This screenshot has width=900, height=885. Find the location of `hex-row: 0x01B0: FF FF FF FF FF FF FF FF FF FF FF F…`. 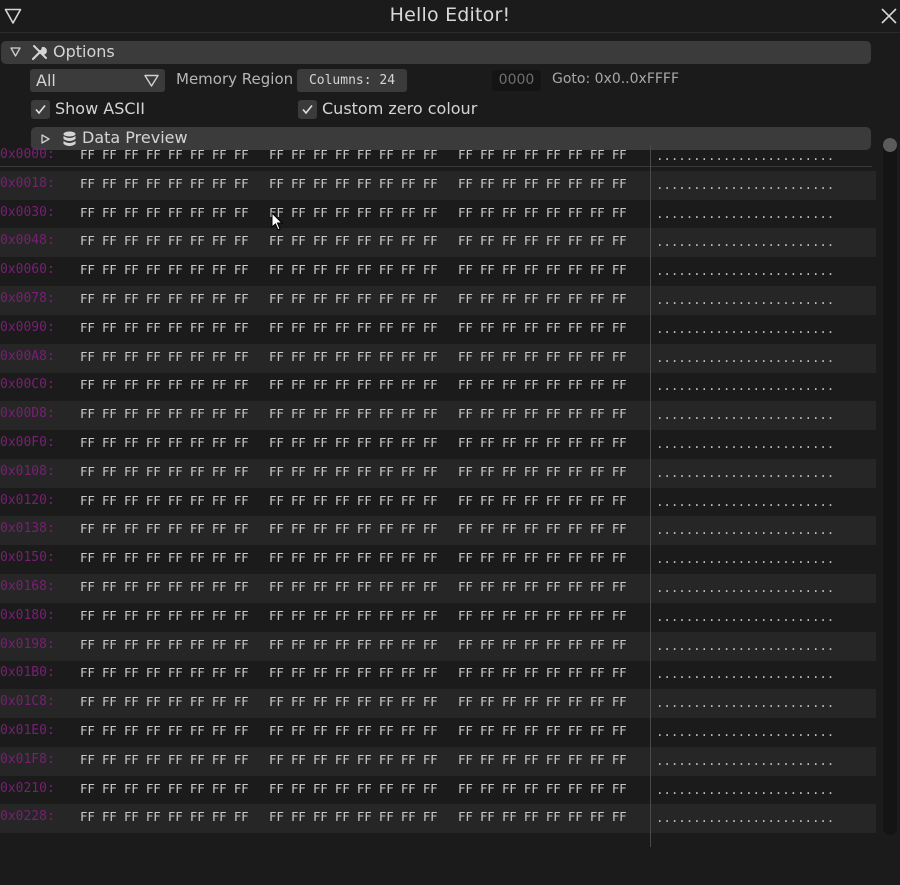

hex-row: 0x01B0: FF FF FF FF FF FF FF FF FF FF FF F… is located at coordinates (438, 674).